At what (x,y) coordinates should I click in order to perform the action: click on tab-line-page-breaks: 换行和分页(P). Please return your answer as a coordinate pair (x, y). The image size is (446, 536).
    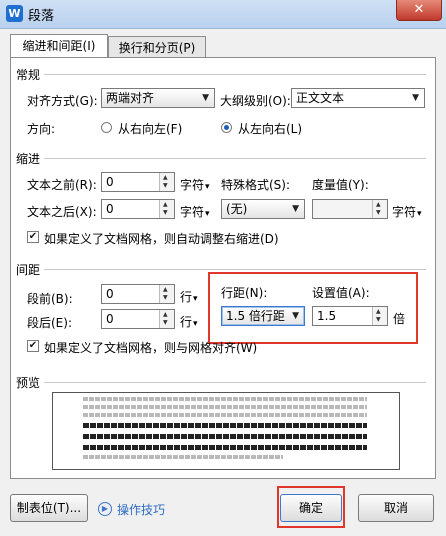
    Looking at the image, I should click on (157, 47).